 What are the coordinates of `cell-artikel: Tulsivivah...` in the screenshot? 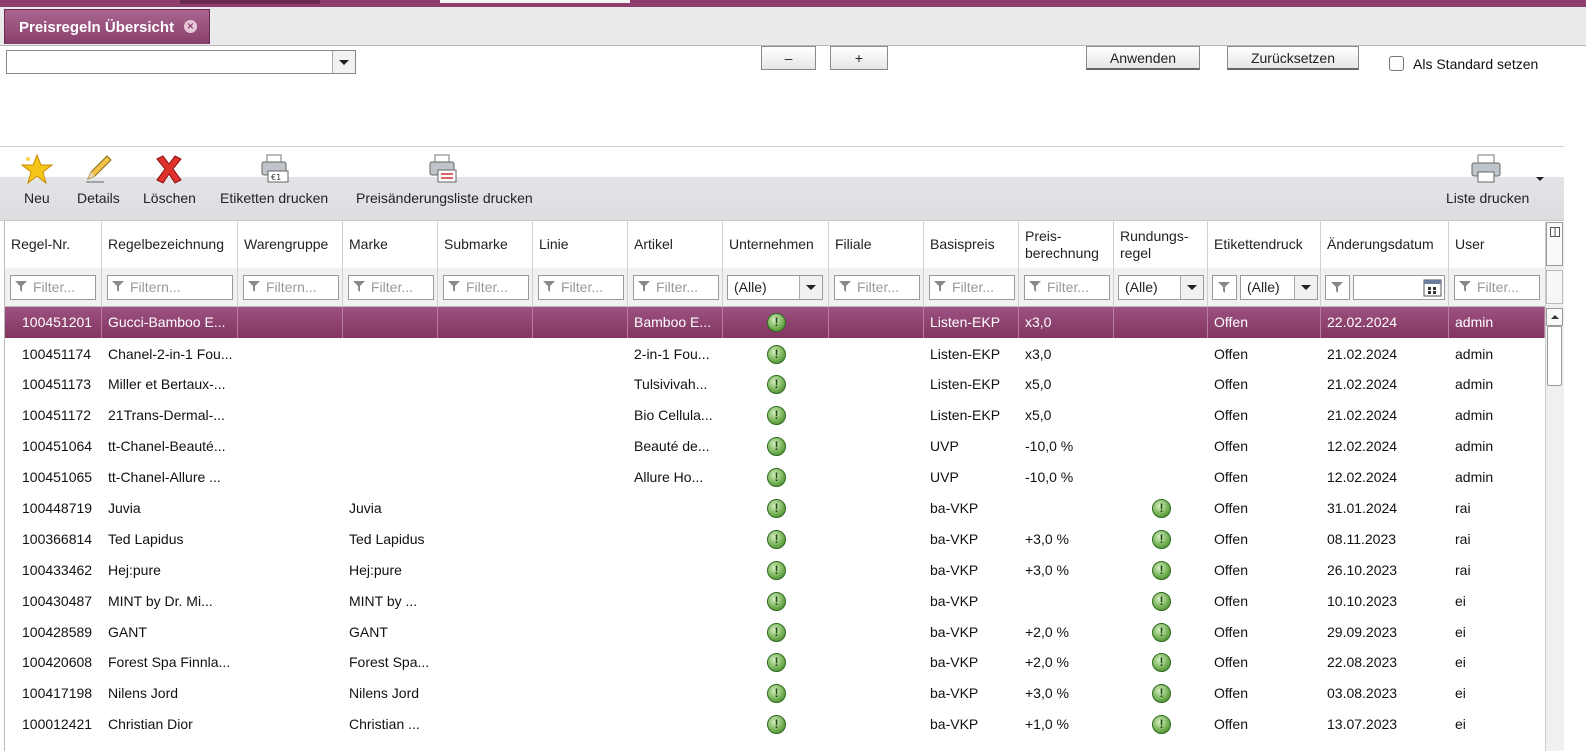 It's located at (671, 384).